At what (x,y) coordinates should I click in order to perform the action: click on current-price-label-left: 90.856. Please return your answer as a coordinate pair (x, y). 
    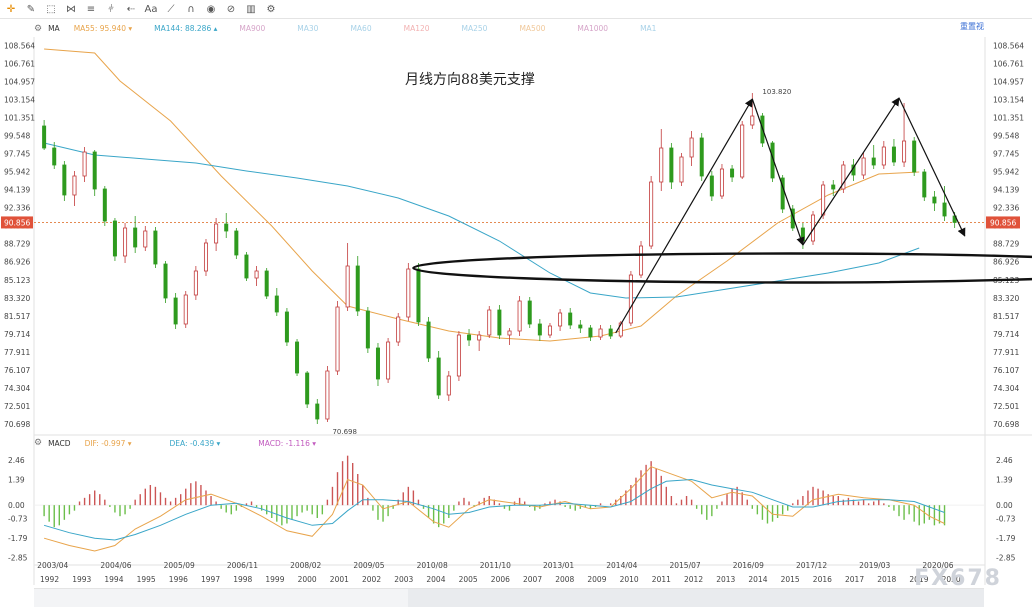
    Looking at the image, I should click on (17, 222).